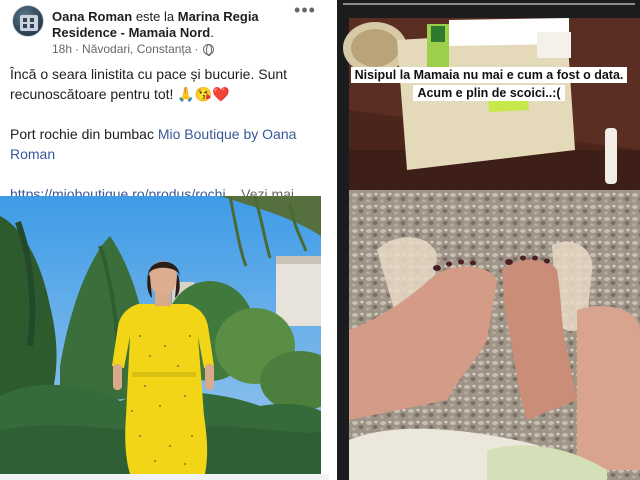  What do you see at coordinates (212, 32) in the screenshot?
I see `place-suffix: .` at bounding box center [212, 32].